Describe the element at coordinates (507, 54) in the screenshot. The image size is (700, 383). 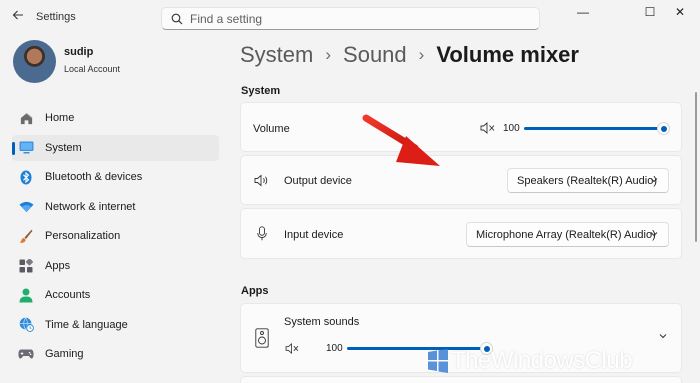
I see `page-title: Volume mixer` at that location.